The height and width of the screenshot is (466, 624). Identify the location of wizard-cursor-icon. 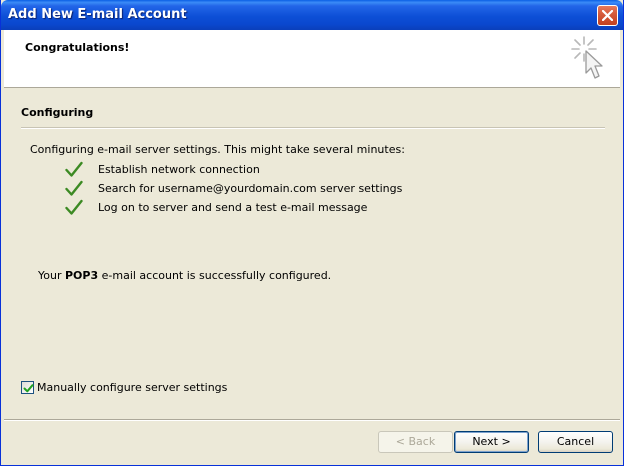
(587, 57).